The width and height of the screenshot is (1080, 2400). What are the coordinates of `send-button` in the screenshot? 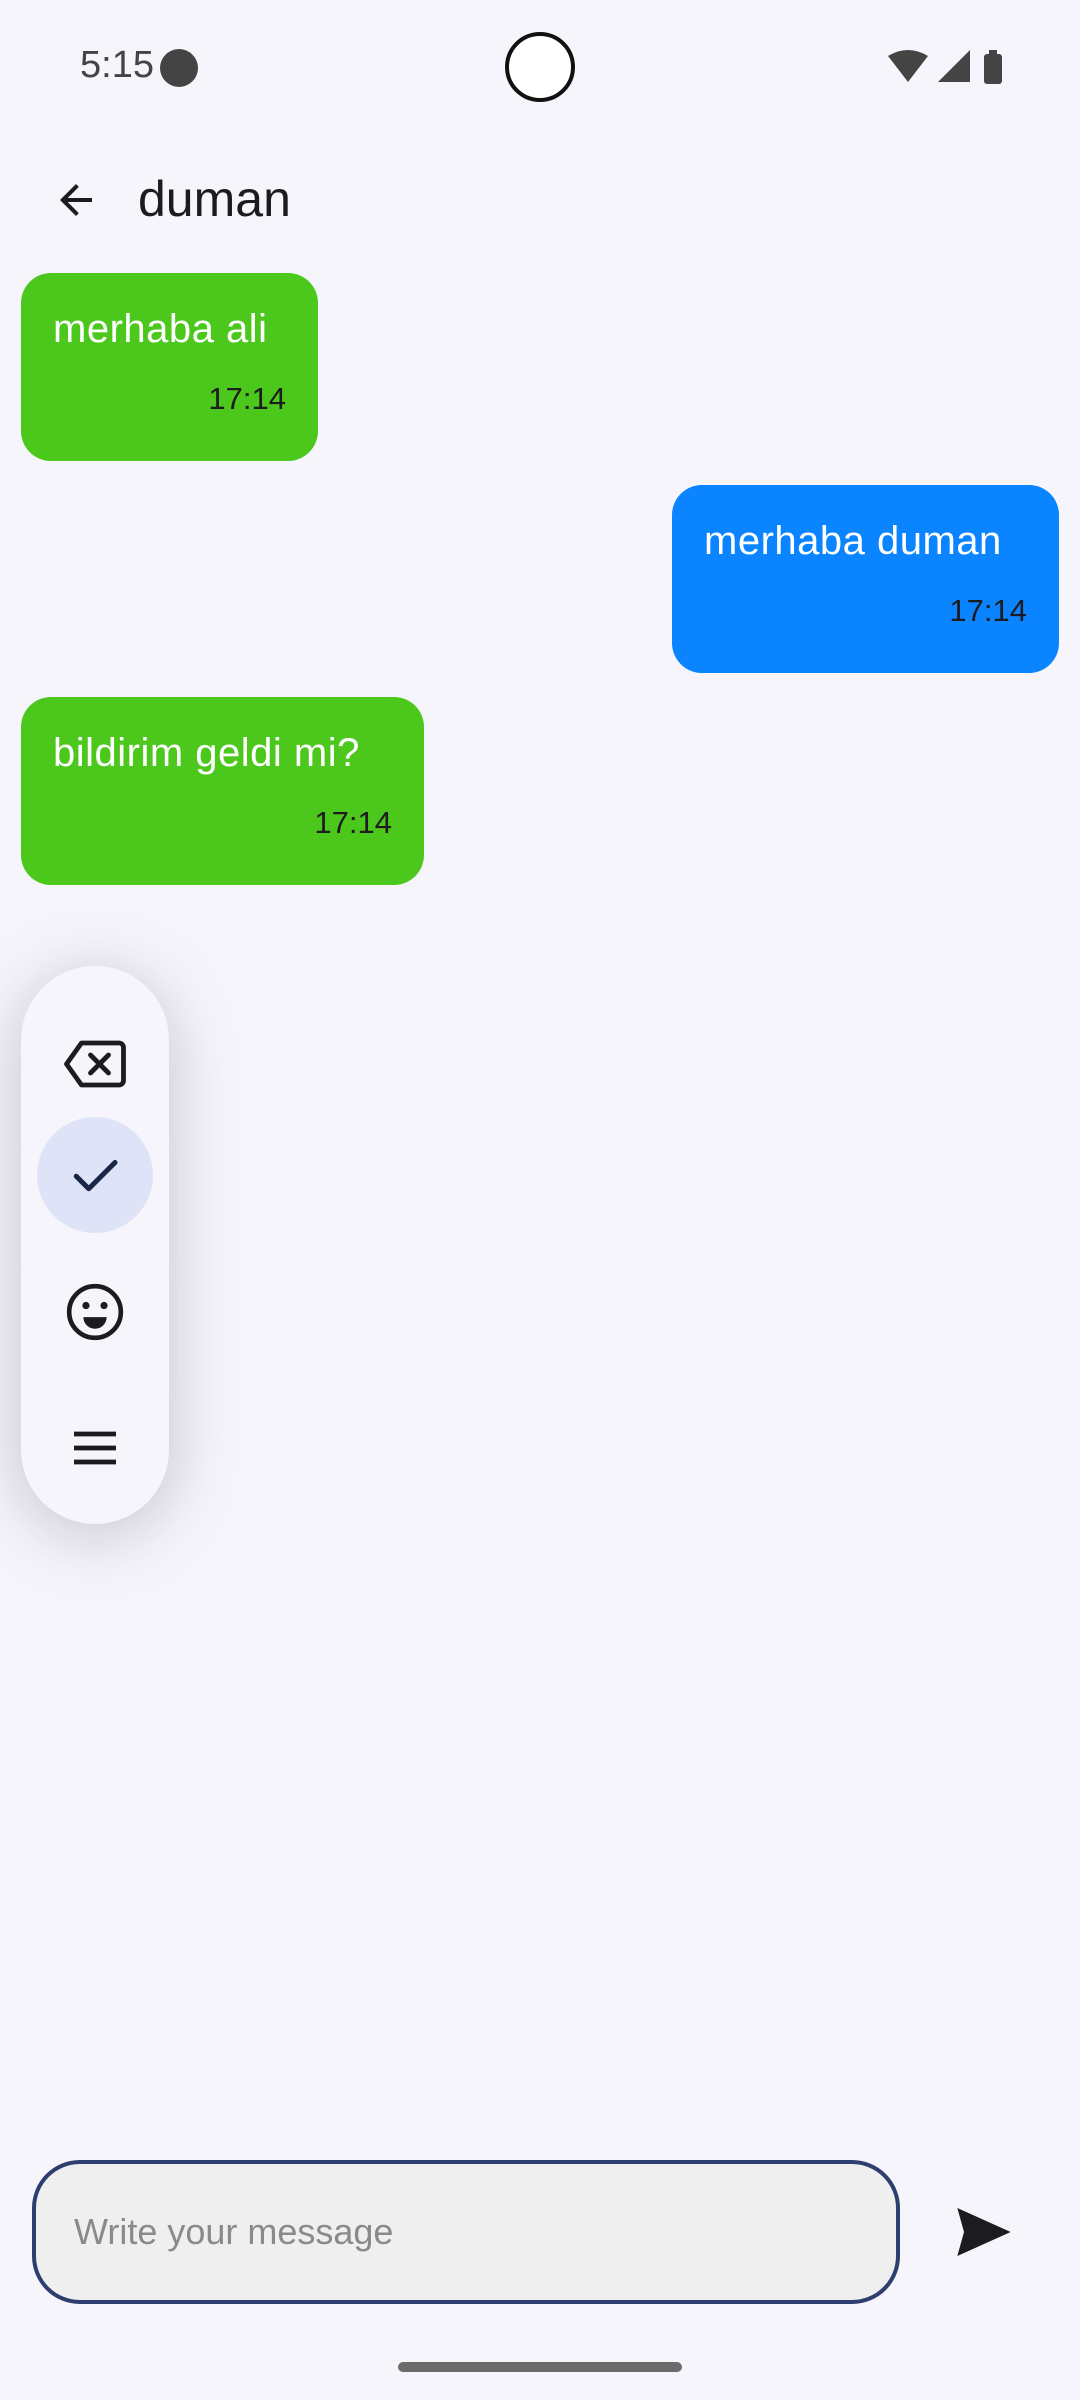 It's located at (984, 2232).